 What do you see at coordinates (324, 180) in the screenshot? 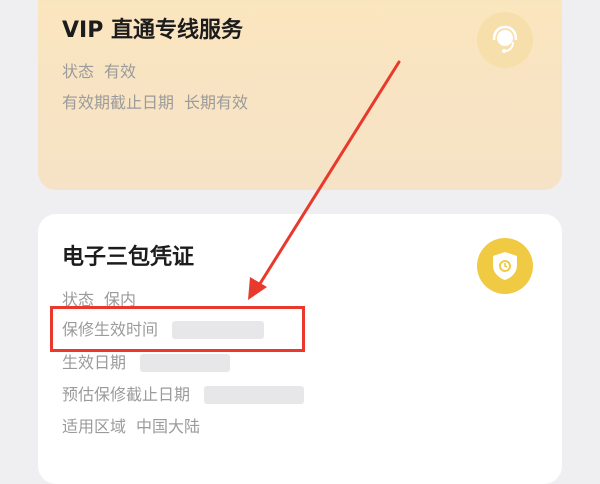
I see `annotation-arrow` at bounding box center [324, 180].